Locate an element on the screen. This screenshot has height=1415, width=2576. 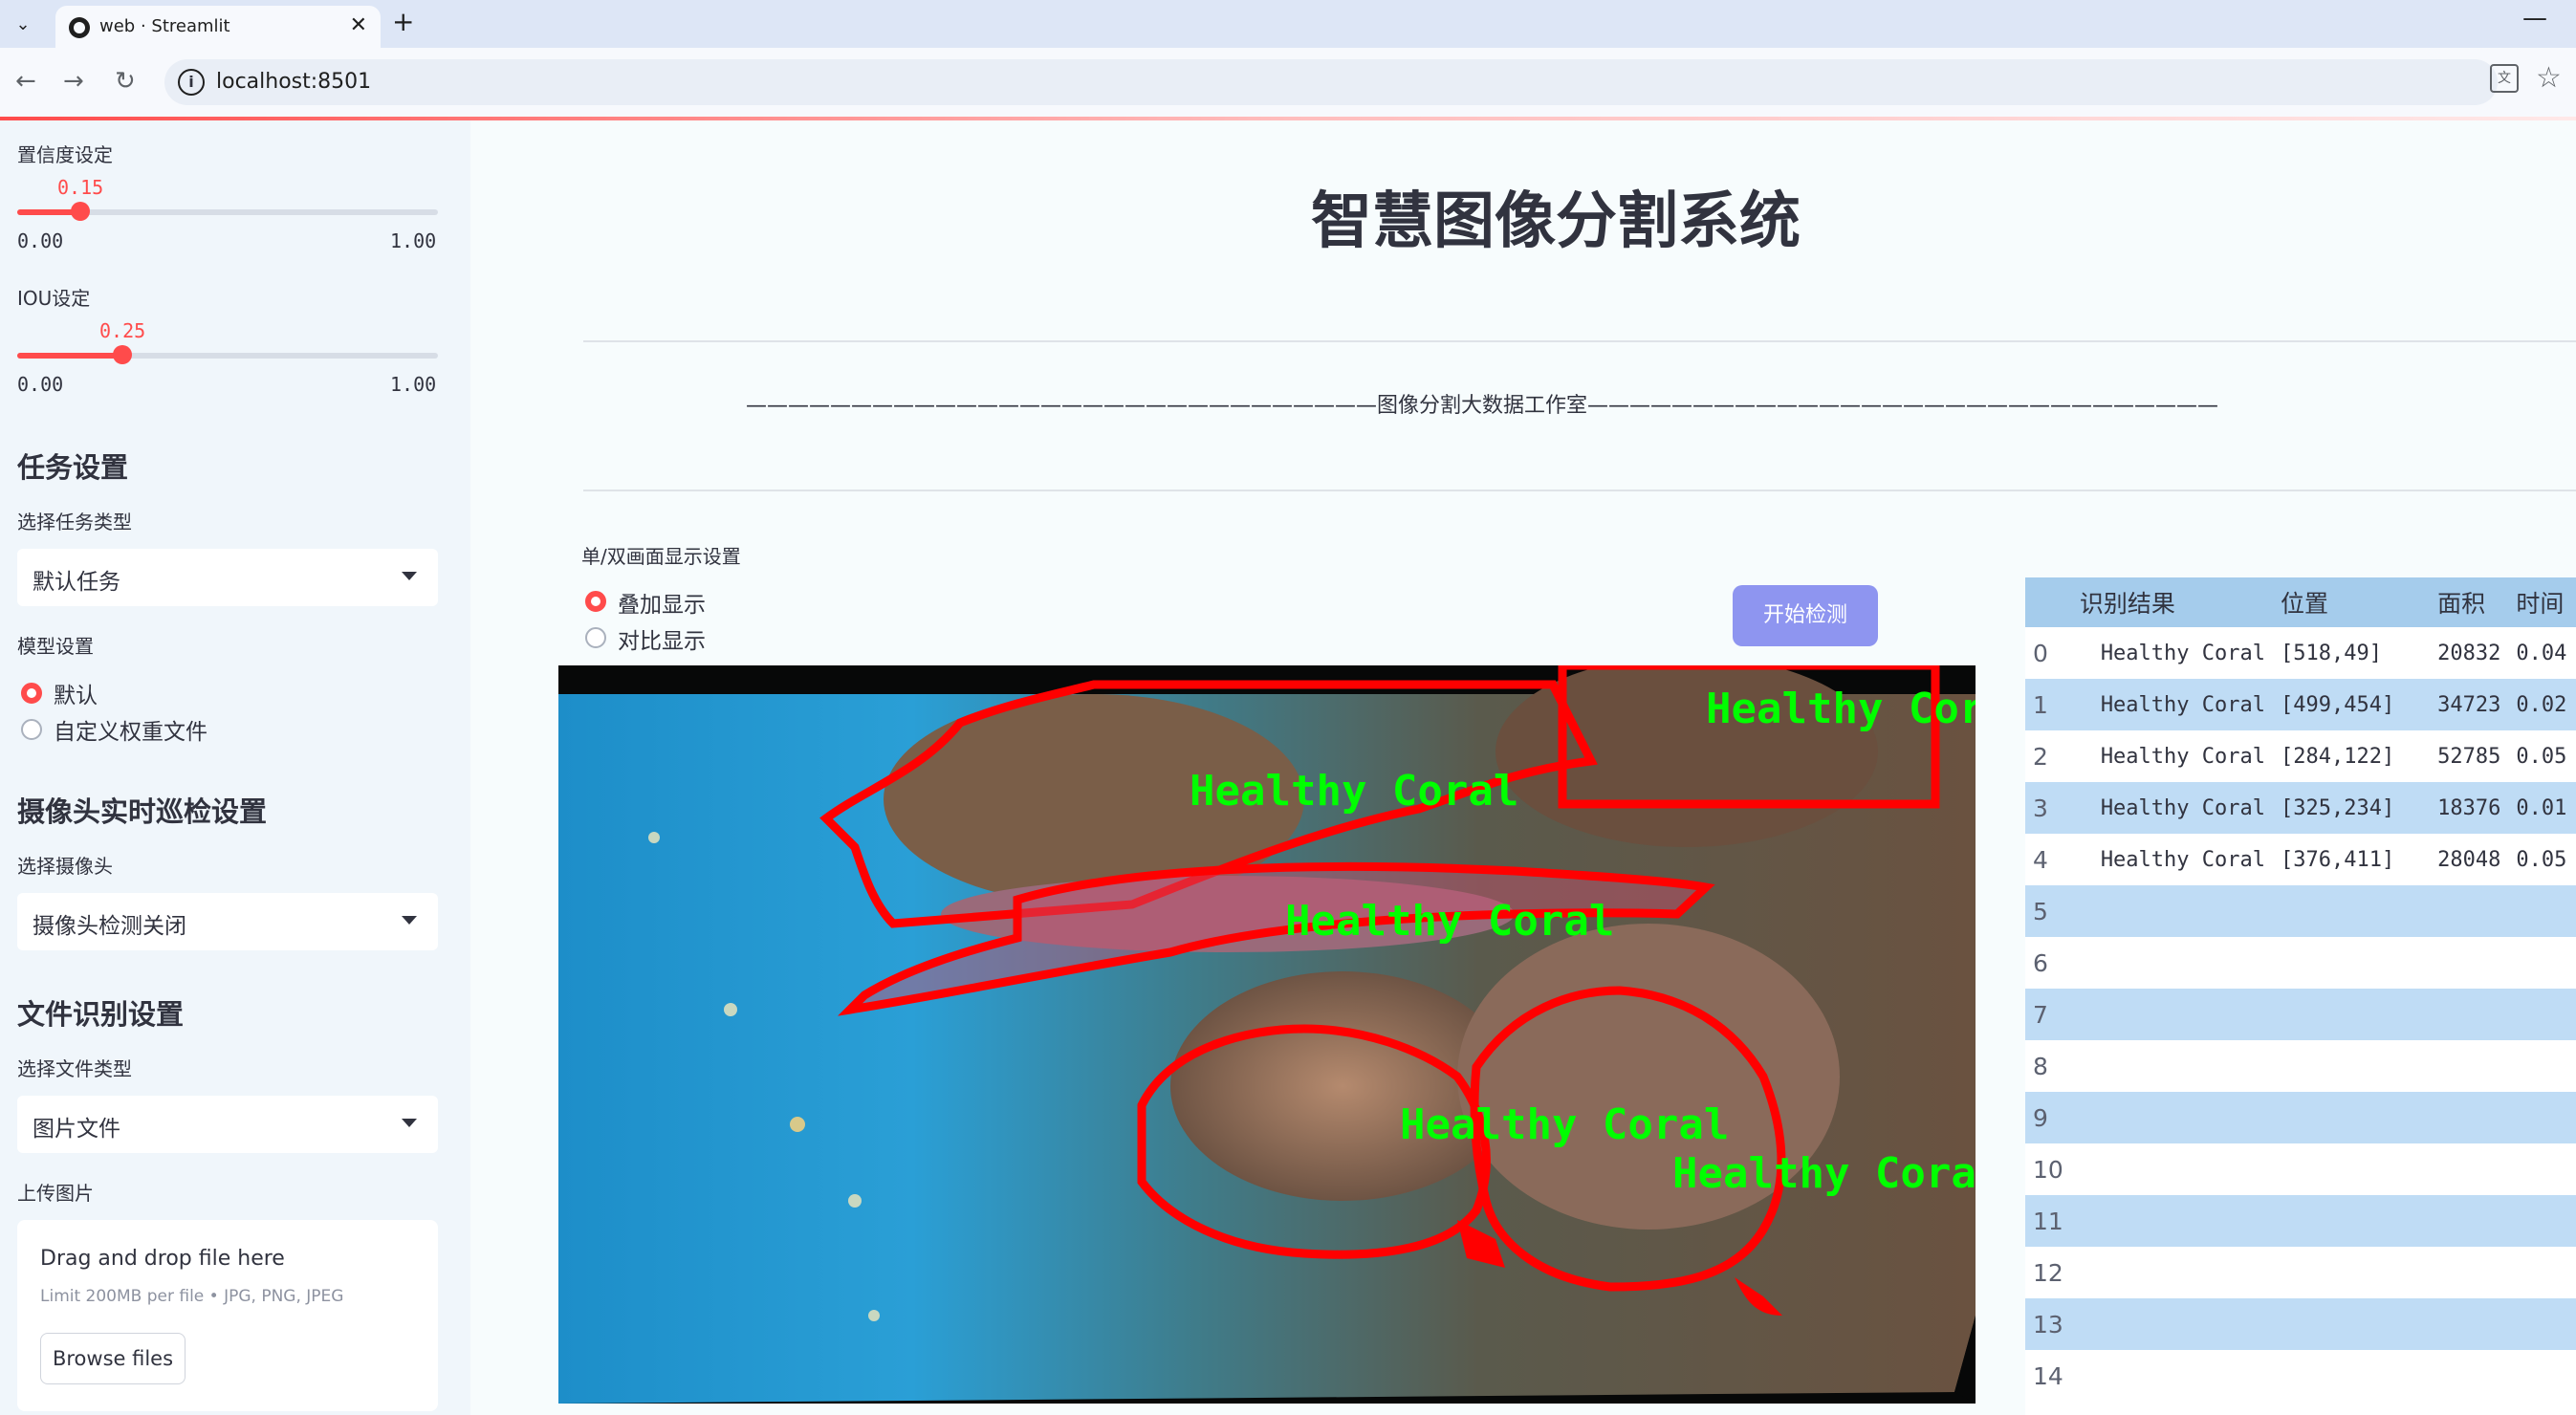
table-row: 11 is located at coordinates (2300, 1221).